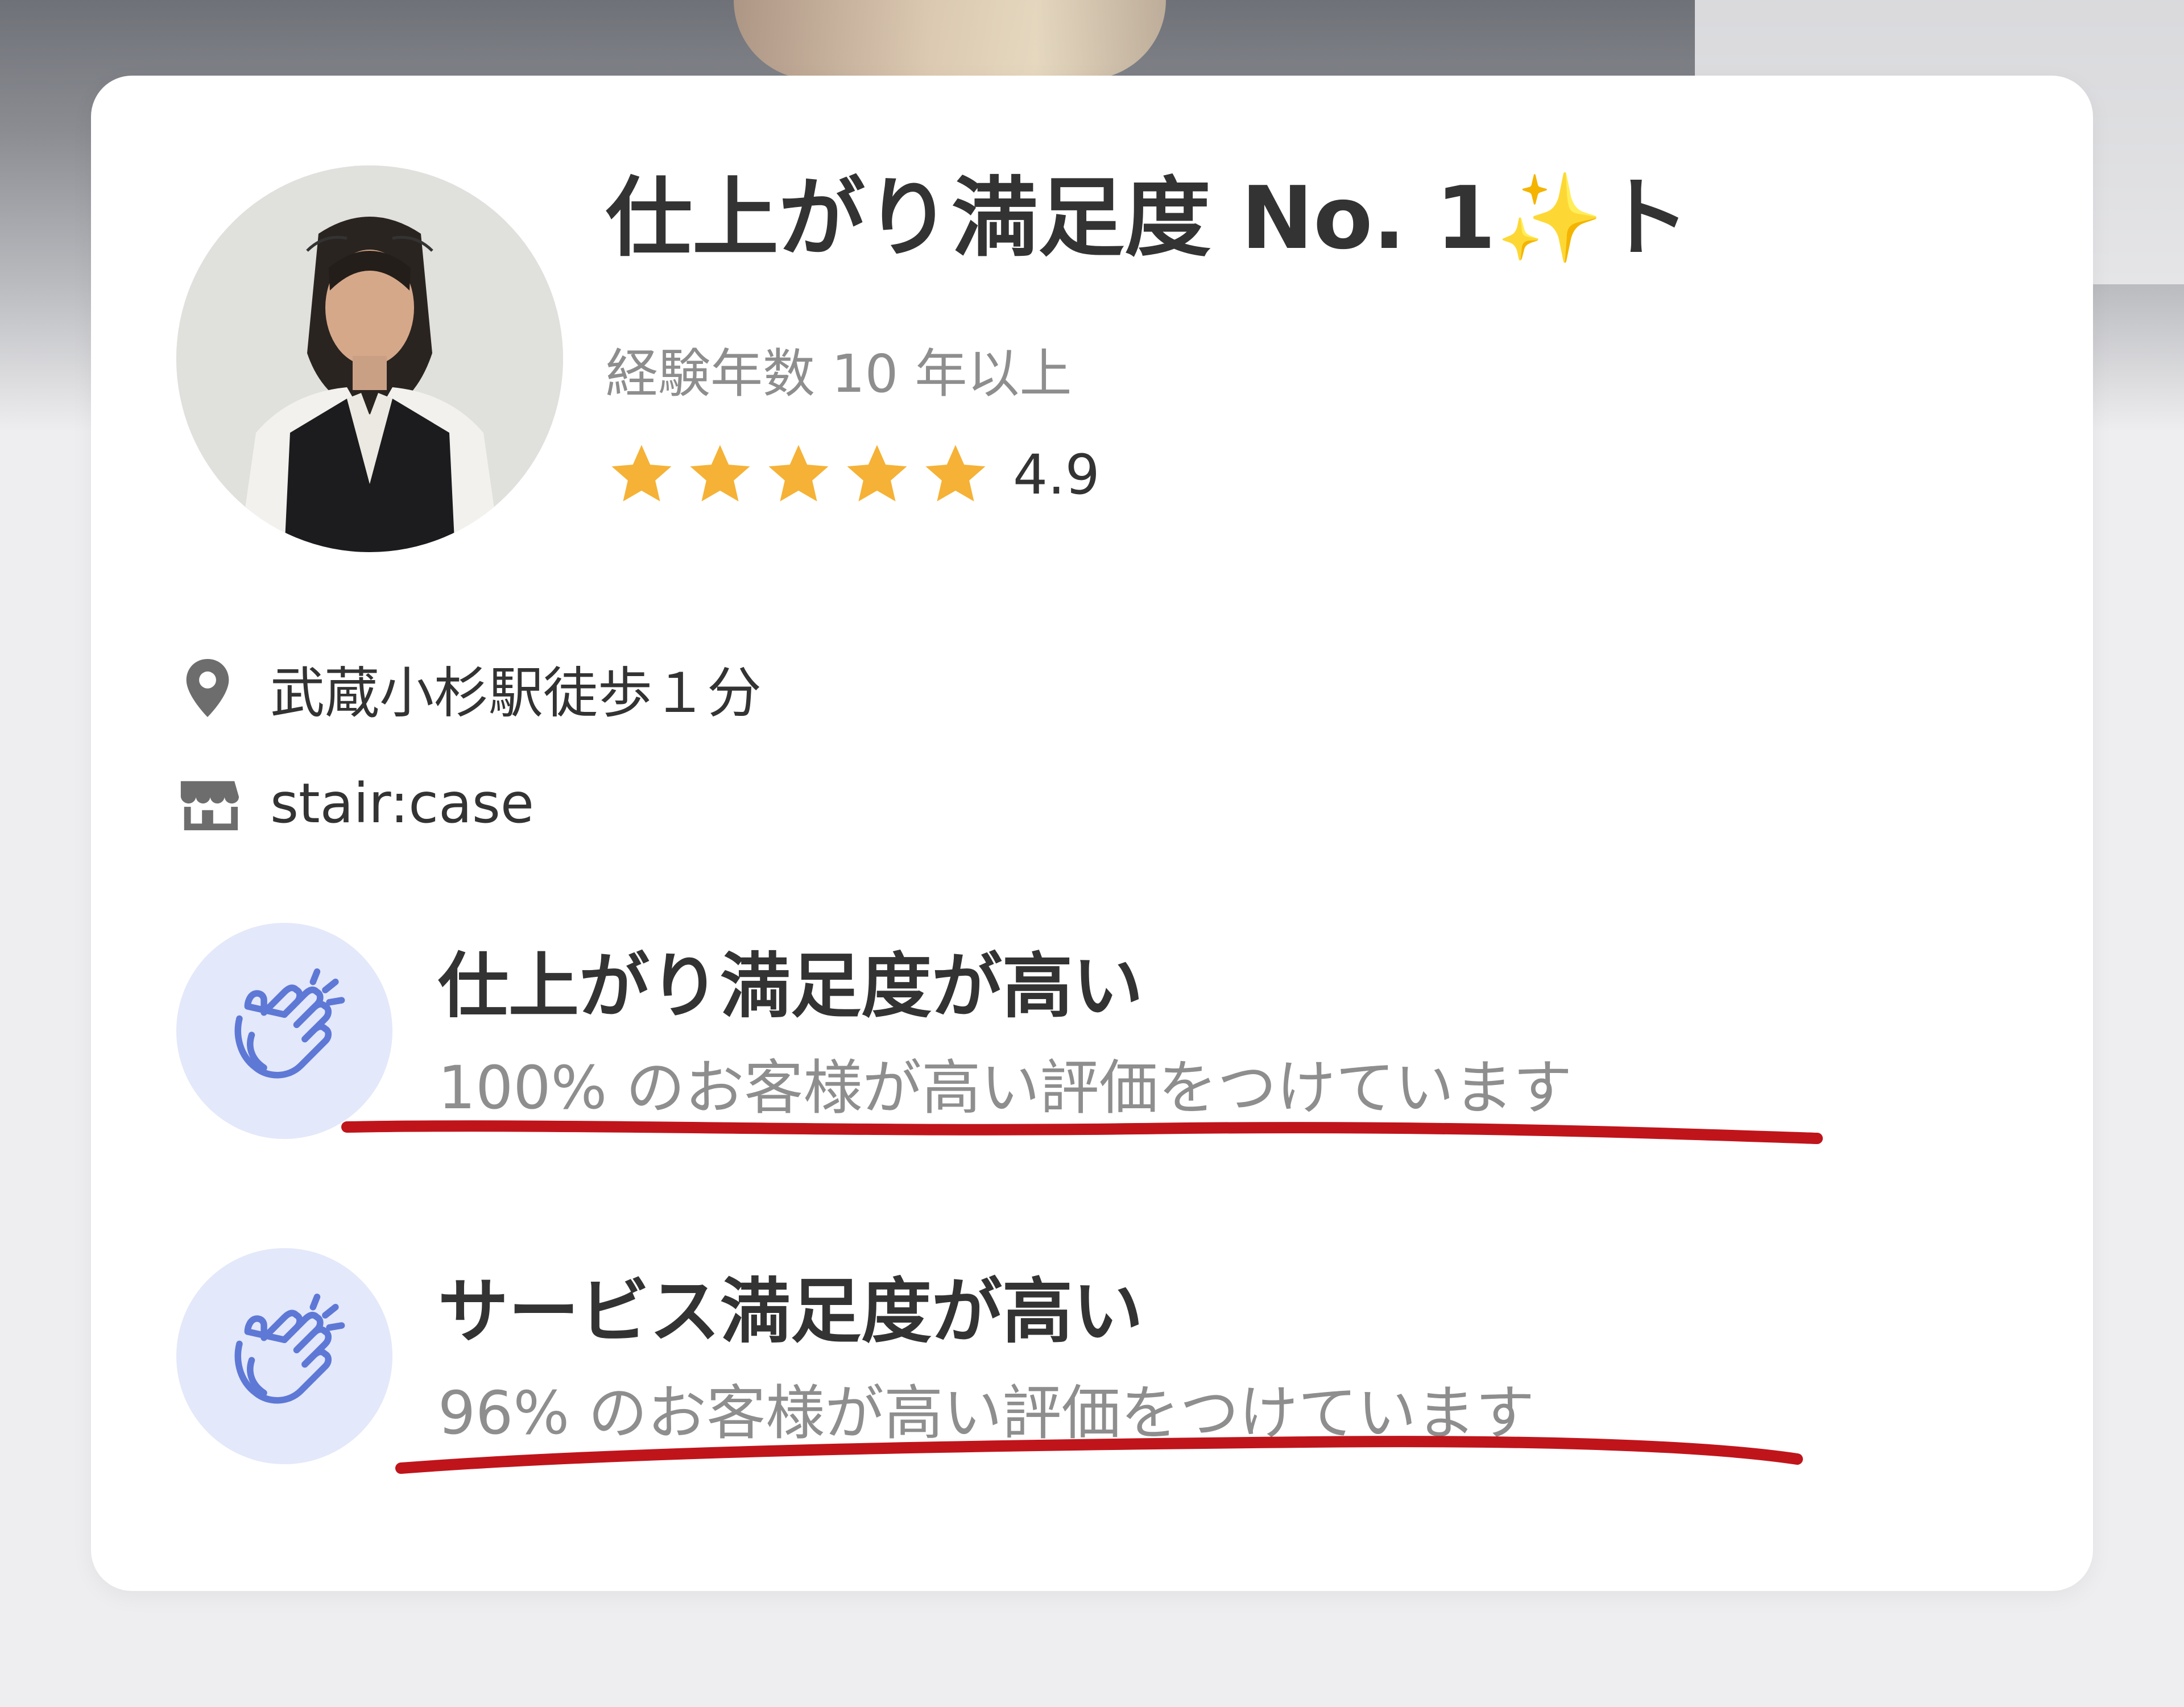  What do you see at coordinates (950, 40) in the screenshot?
I see `background-photo-subject` at bounding box center [950, 40].